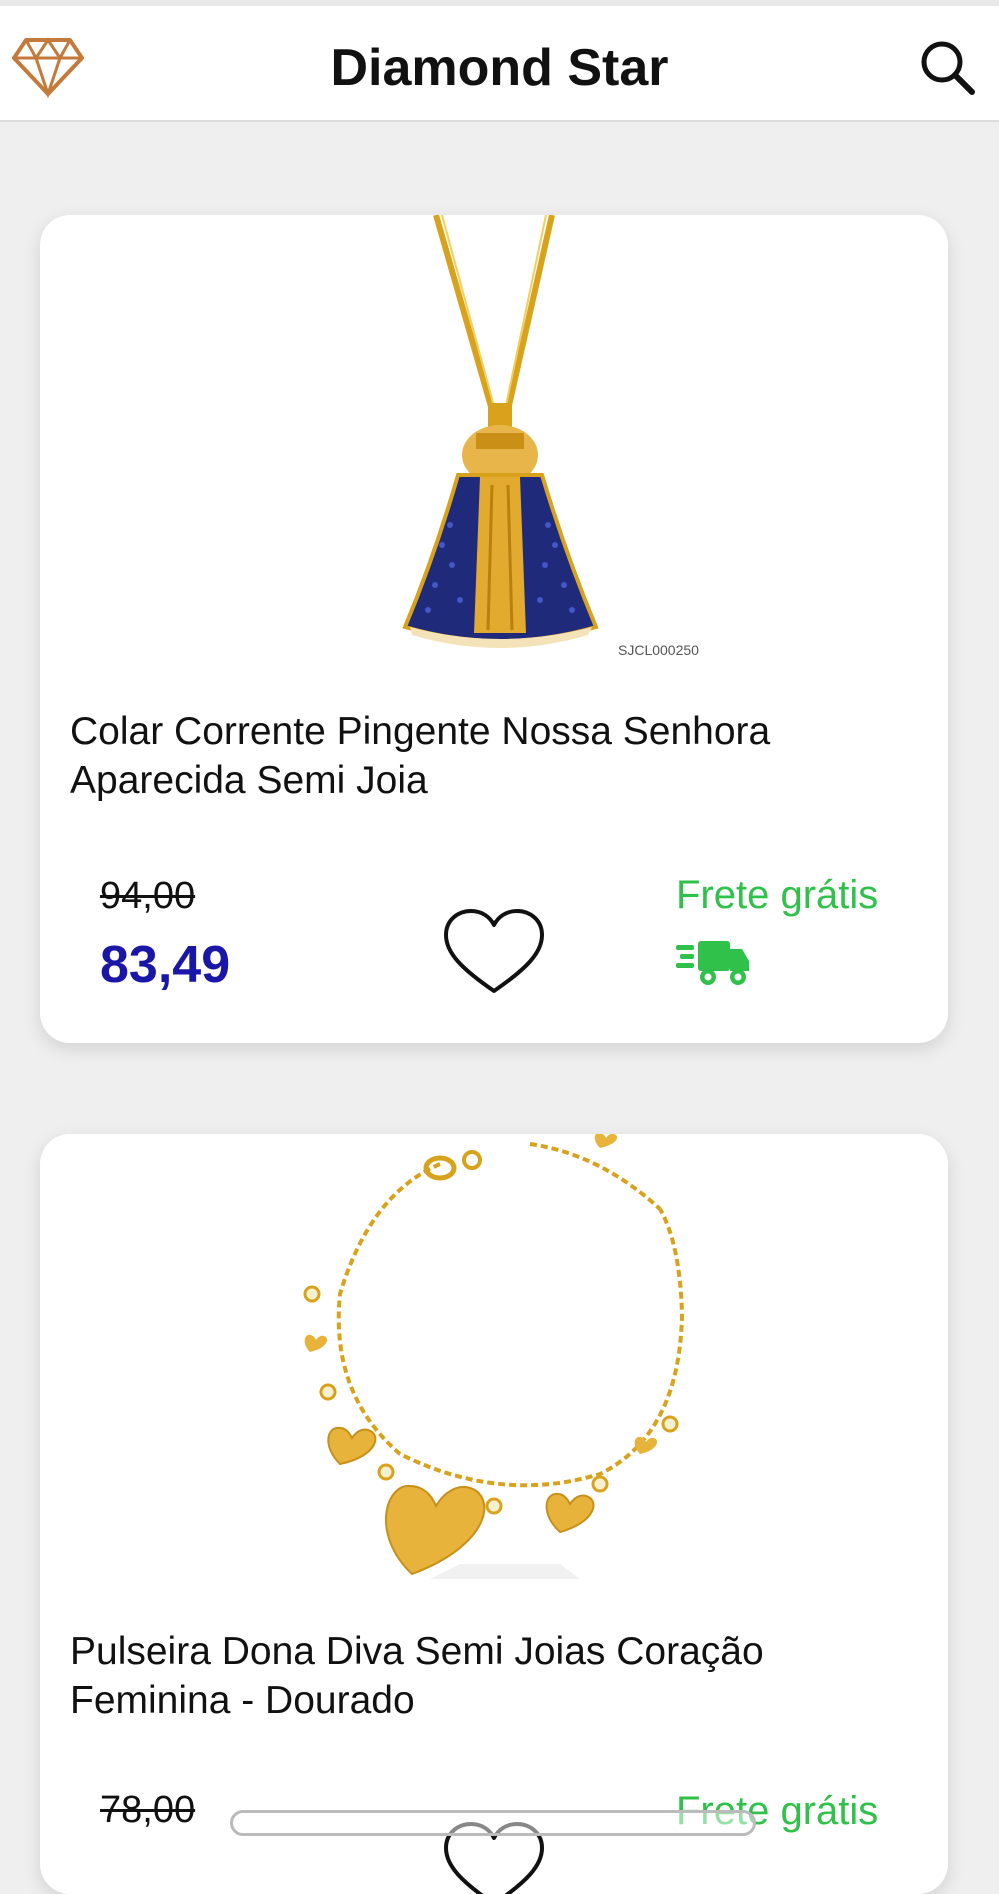 This screenshot has width=999, height=1894. Describe the element at coordinates (165, 965) in the screenshot. I see `current-price: 83,49` at that location.